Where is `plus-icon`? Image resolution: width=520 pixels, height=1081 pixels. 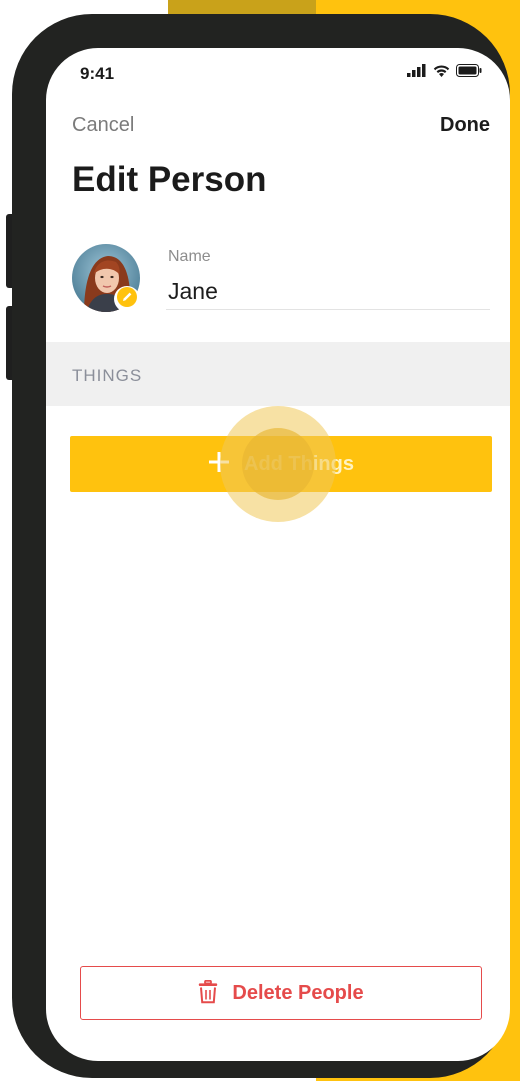 plus-icon is located at coordinates (219, 464).